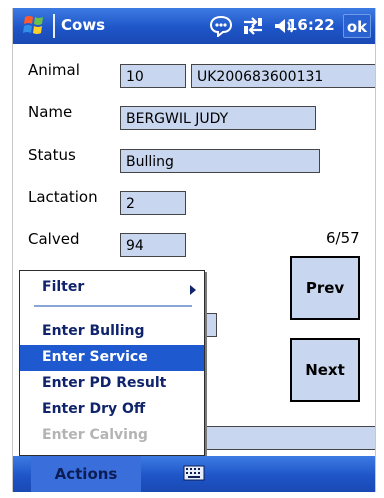 The image size is (384, 498). I want to click on menu-item-enter-service: Enter Service, so click(112, 358).